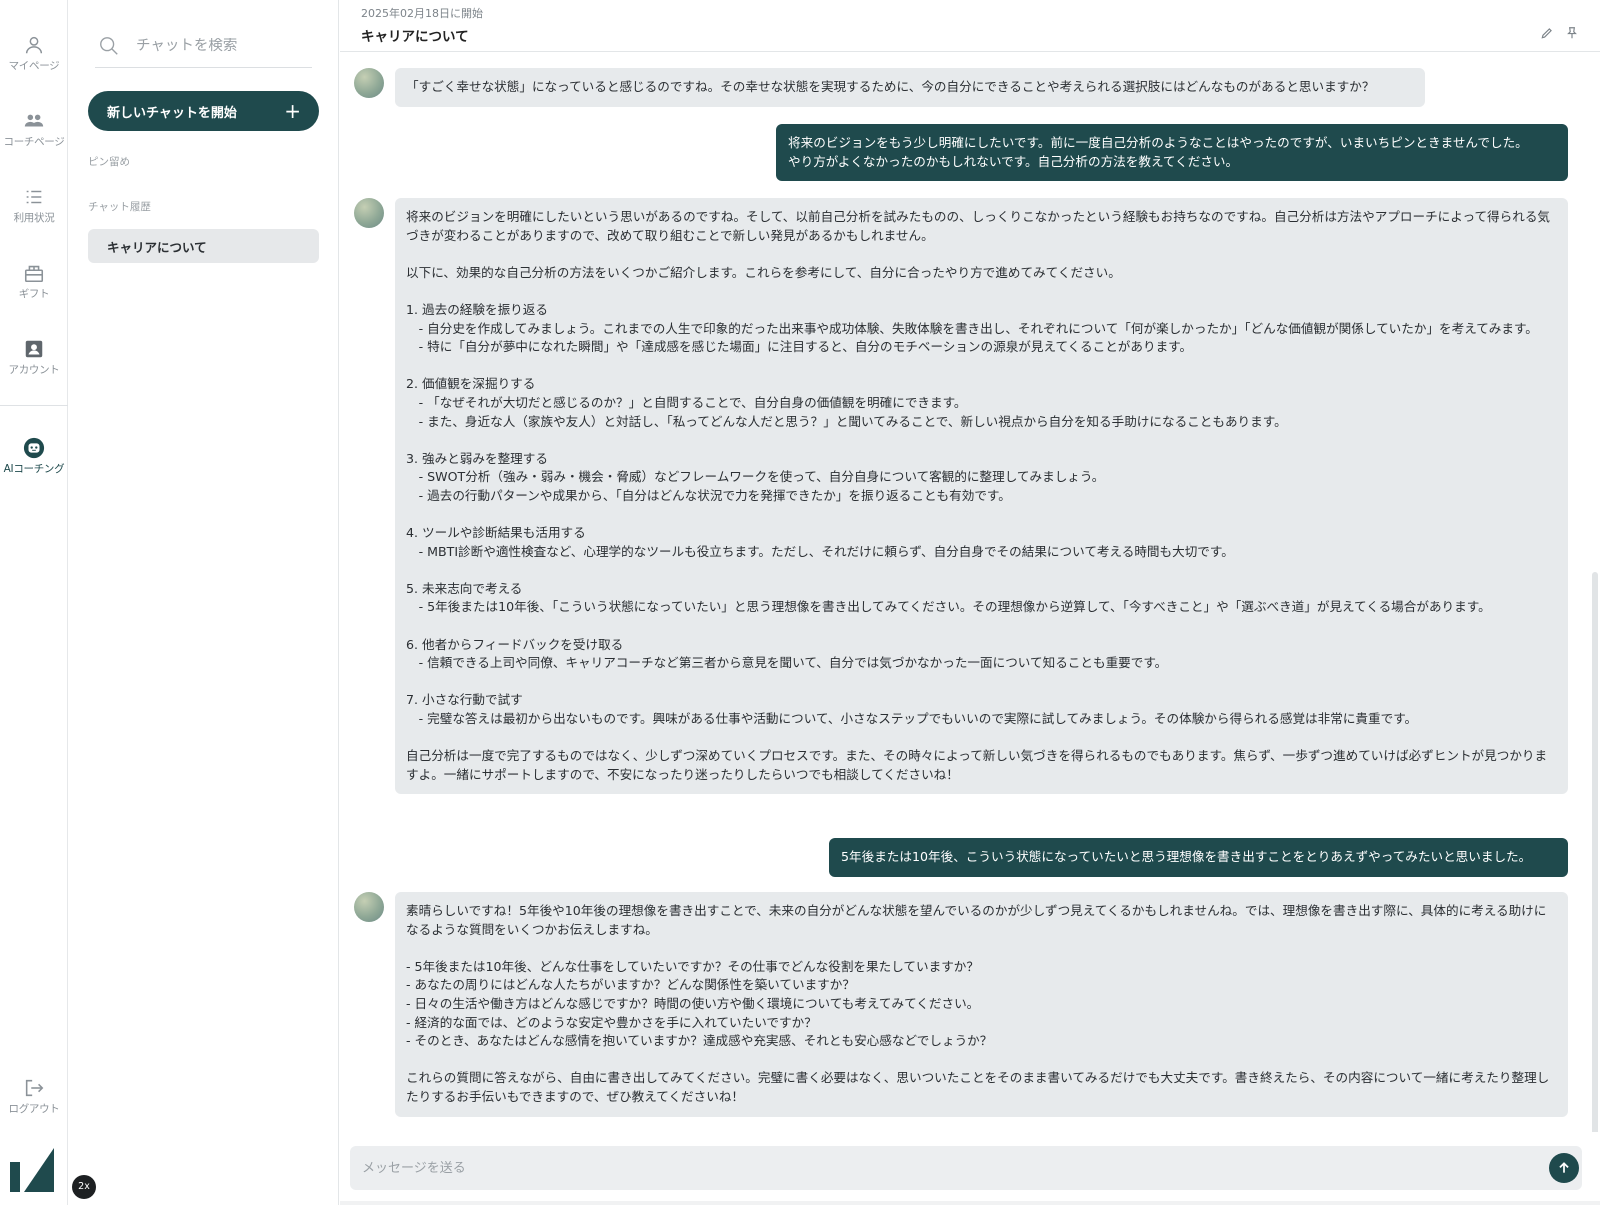  Describe the element at coordinates (34, 294) in the screenshot. I see `rail-label: ギフト` at that location.